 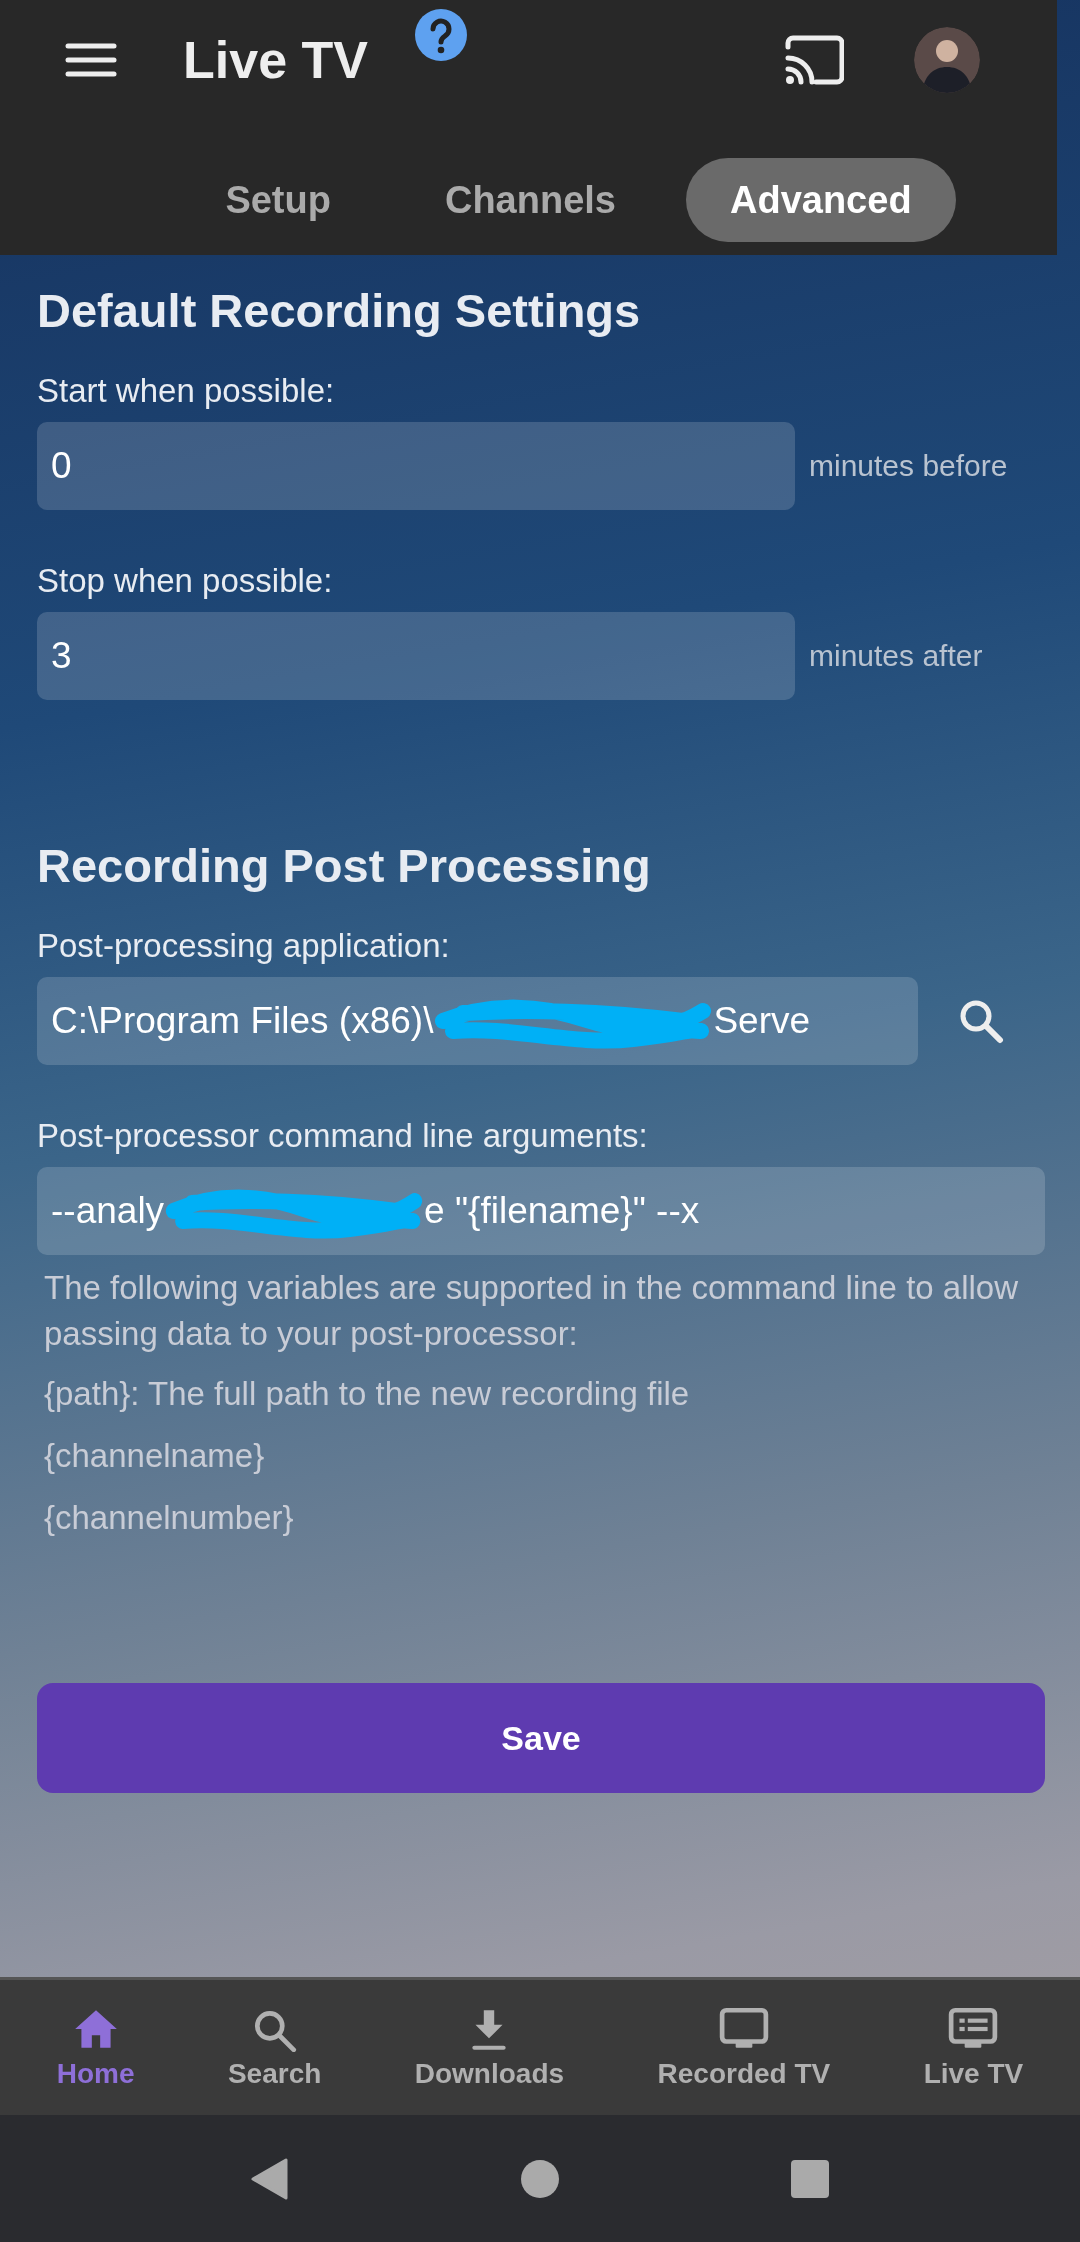 I want to click on help-text: {channelnumber}, so click(x=169, y=1518).